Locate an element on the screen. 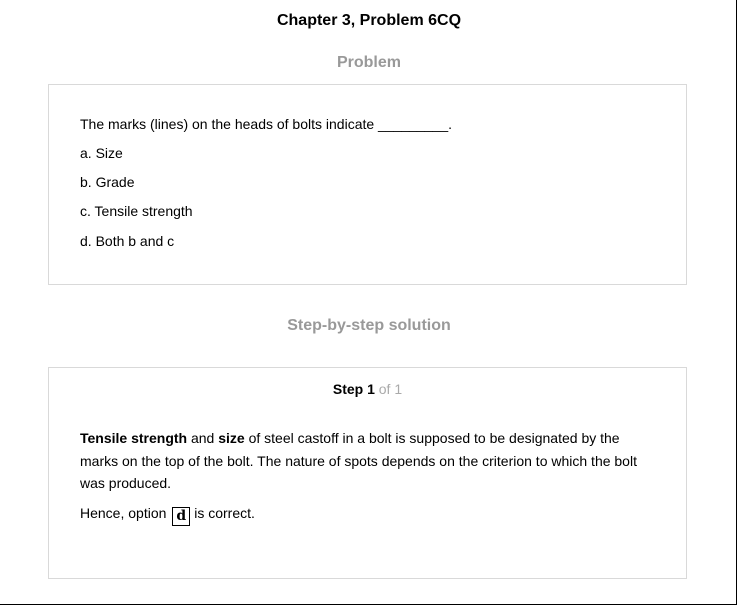 This screenshot has width=738, height=606. step-count: of 1 is located at coordinates (390, 389).